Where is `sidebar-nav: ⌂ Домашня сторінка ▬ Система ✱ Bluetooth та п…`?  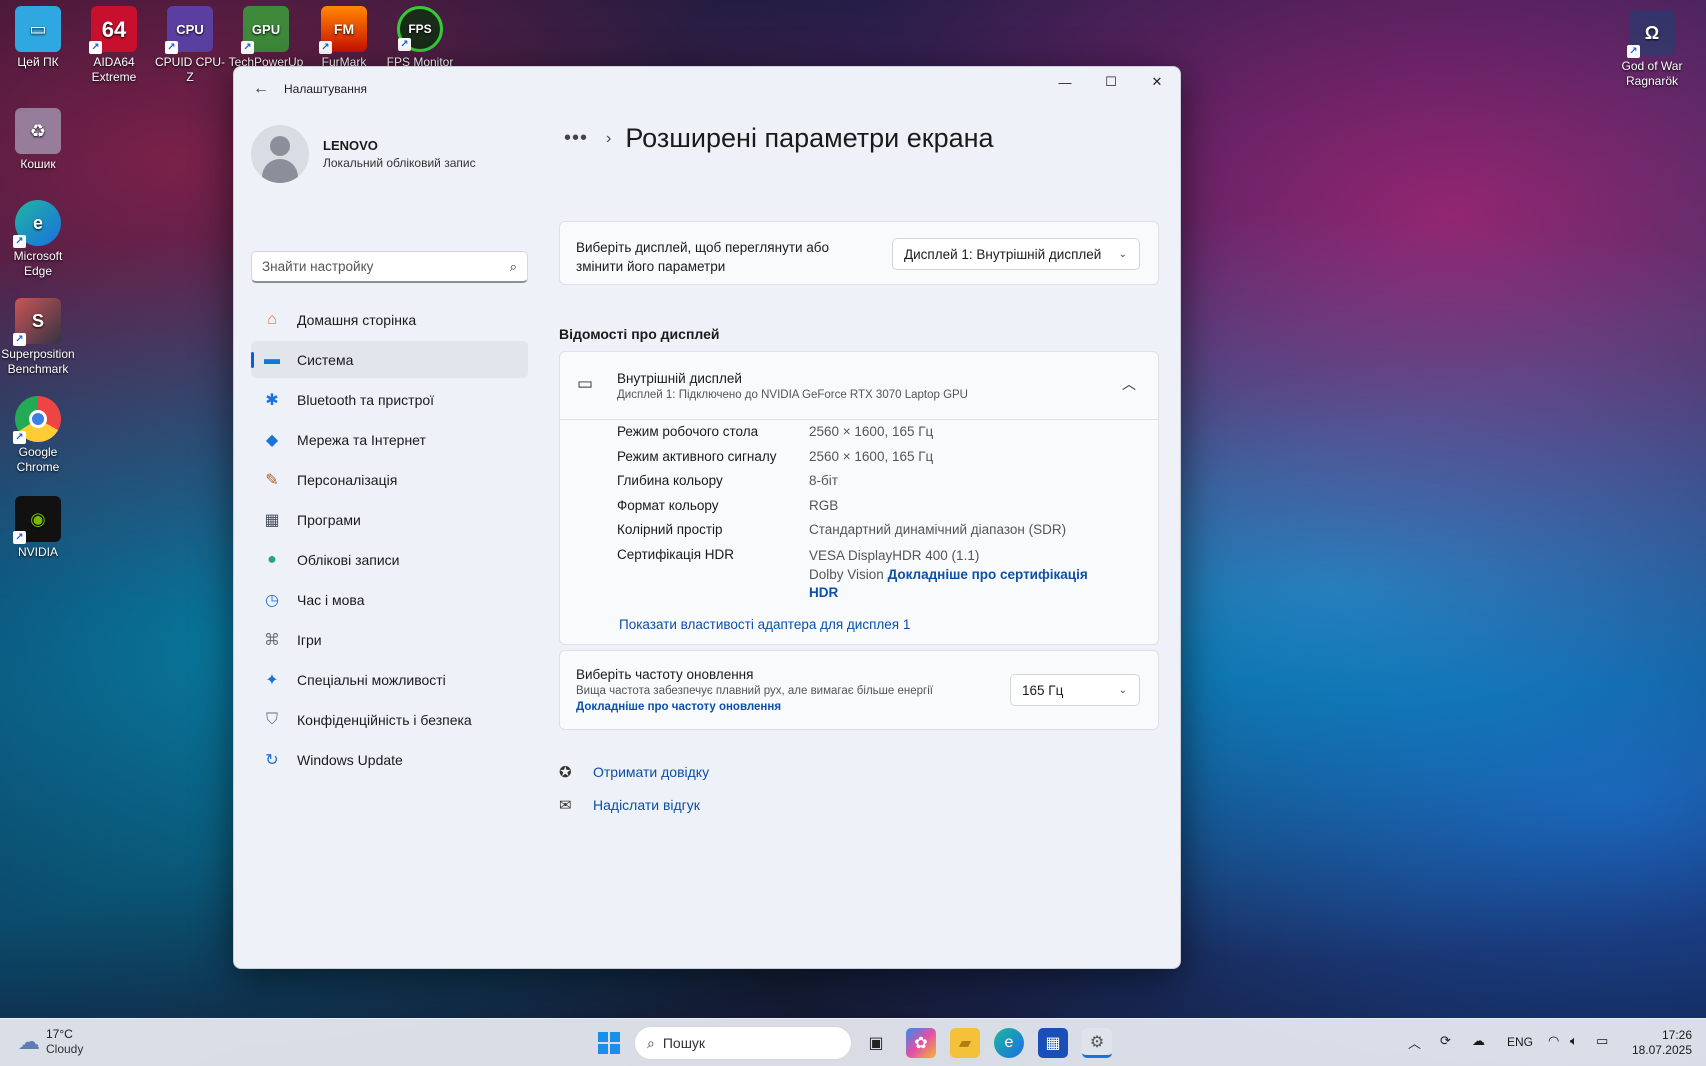
sidebar-nav: ⌂ Домашня сторінка ▬ Система ✱ Bluetooth та п… is located at coordinates (389, 541).